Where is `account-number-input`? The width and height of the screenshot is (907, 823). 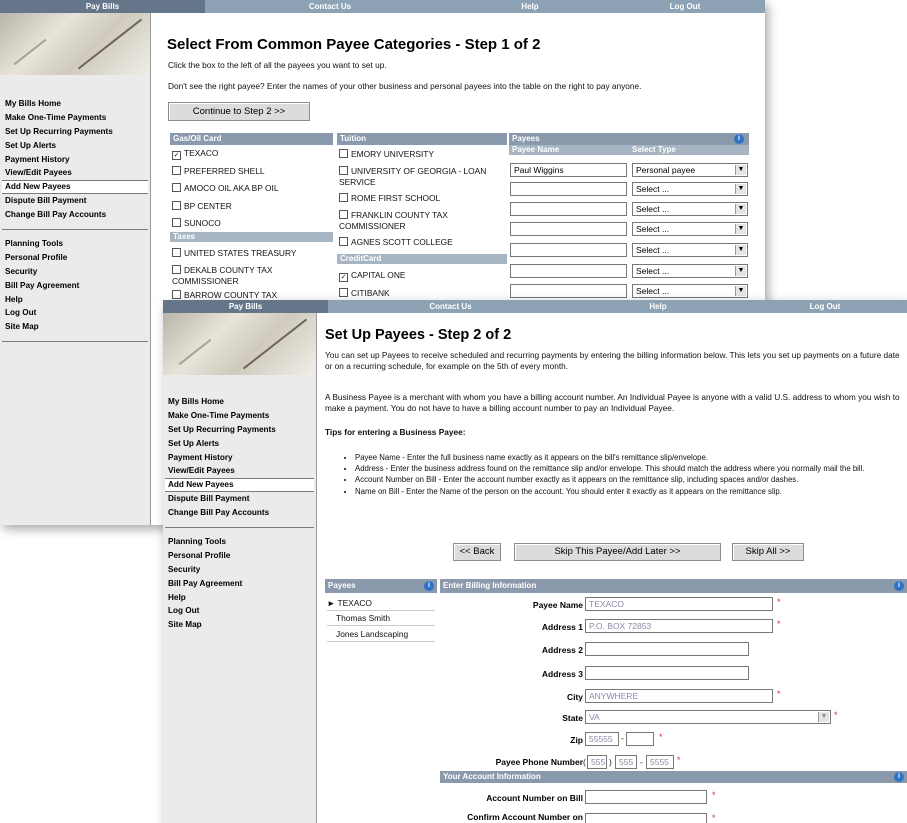 account-number-input is located at coordinates (646, 797).